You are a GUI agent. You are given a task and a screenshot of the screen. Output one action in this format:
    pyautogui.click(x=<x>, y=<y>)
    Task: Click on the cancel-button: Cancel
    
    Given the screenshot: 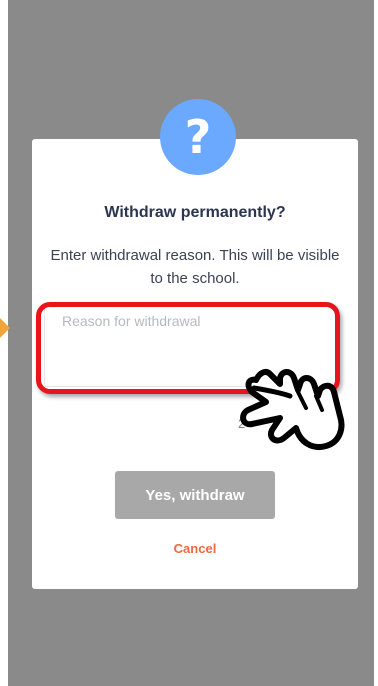 What is the action you would take?
    pyautogui.click(x=195, y=548)
    